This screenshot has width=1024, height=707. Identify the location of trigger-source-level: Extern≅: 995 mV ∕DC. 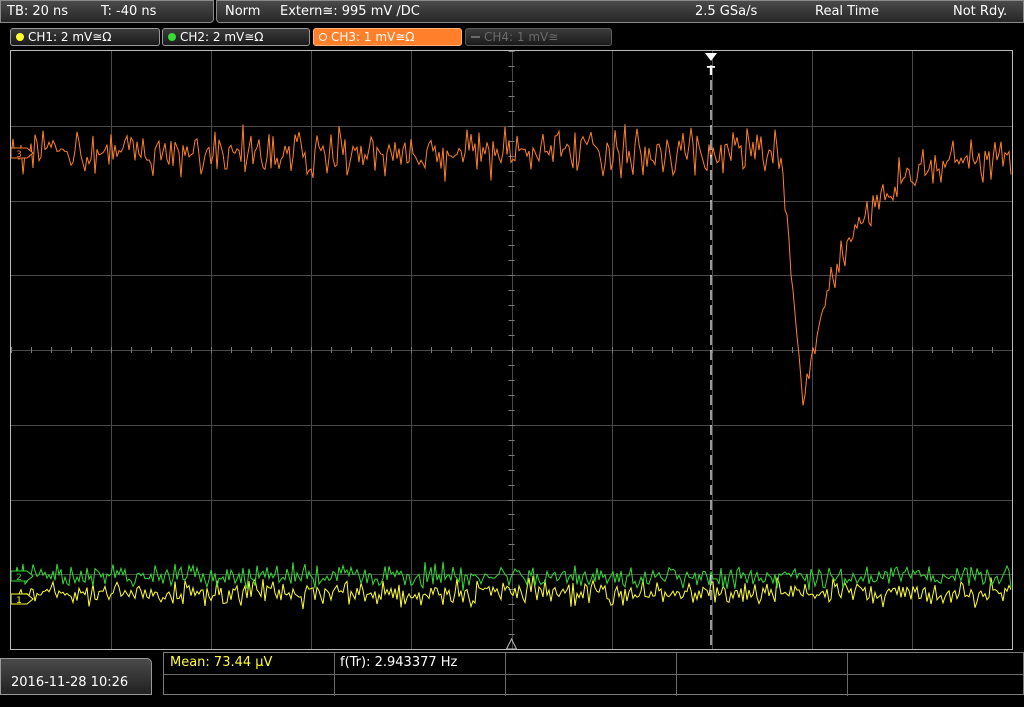
(350, 12).